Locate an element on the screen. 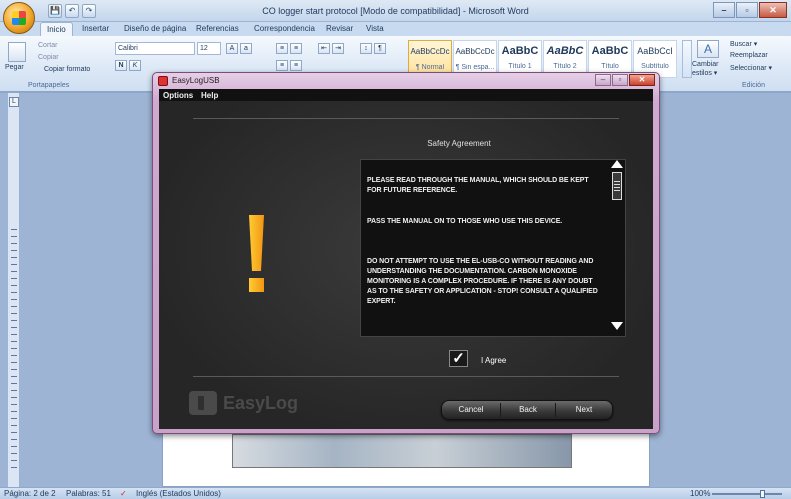 This screenshot has width=791, height=499. vertical-ruler is located at coordinates (14, 290).